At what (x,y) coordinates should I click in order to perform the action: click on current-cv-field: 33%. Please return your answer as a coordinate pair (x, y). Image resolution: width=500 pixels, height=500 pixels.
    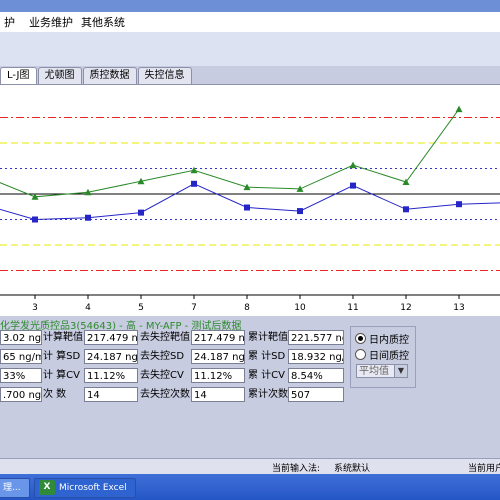
    Looking at the image, I should click on (21, 375).